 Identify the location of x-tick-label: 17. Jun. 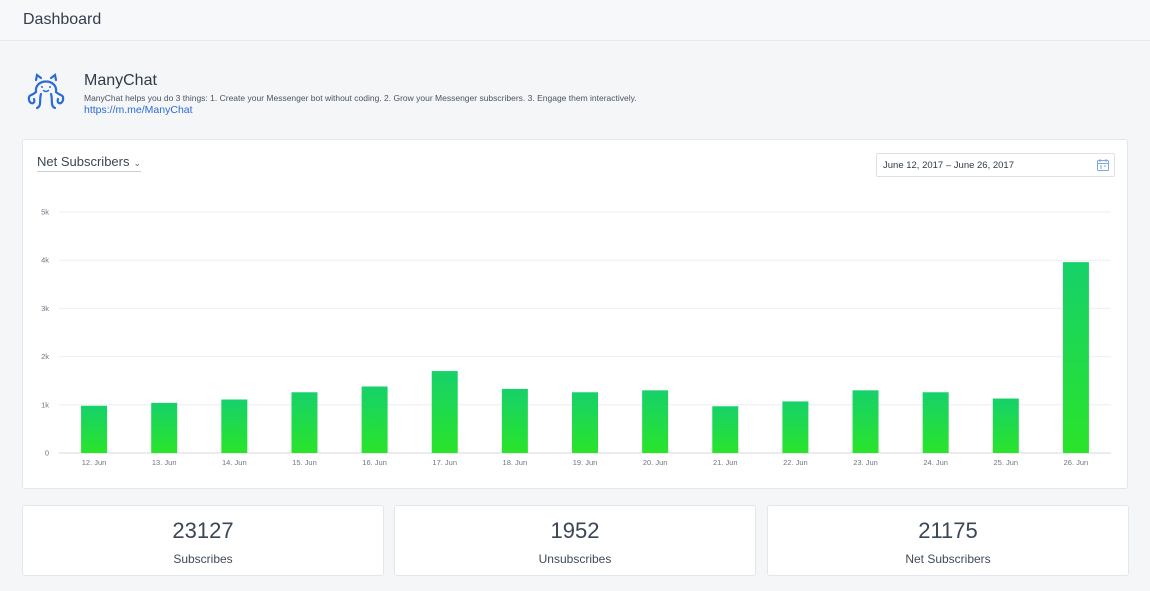
(444, 462).